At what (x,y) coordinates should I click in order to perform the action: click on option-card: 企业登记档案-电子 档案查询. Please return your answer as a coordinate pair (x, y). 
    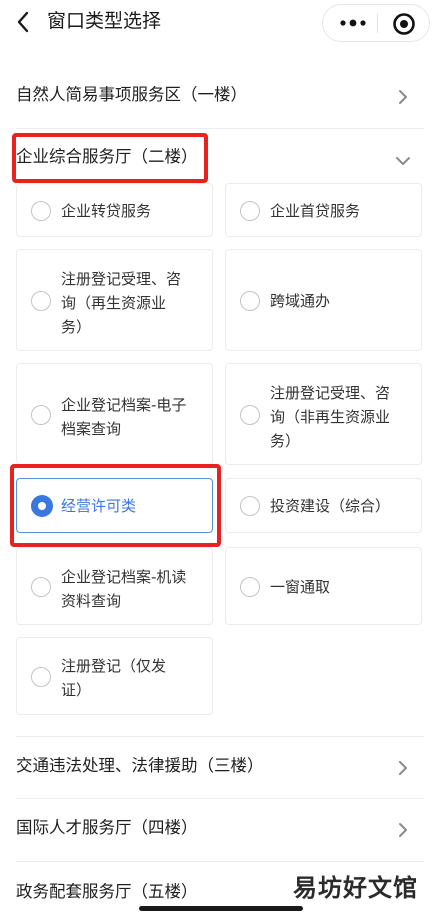
    Looking at the image, I should click on (114, 414).